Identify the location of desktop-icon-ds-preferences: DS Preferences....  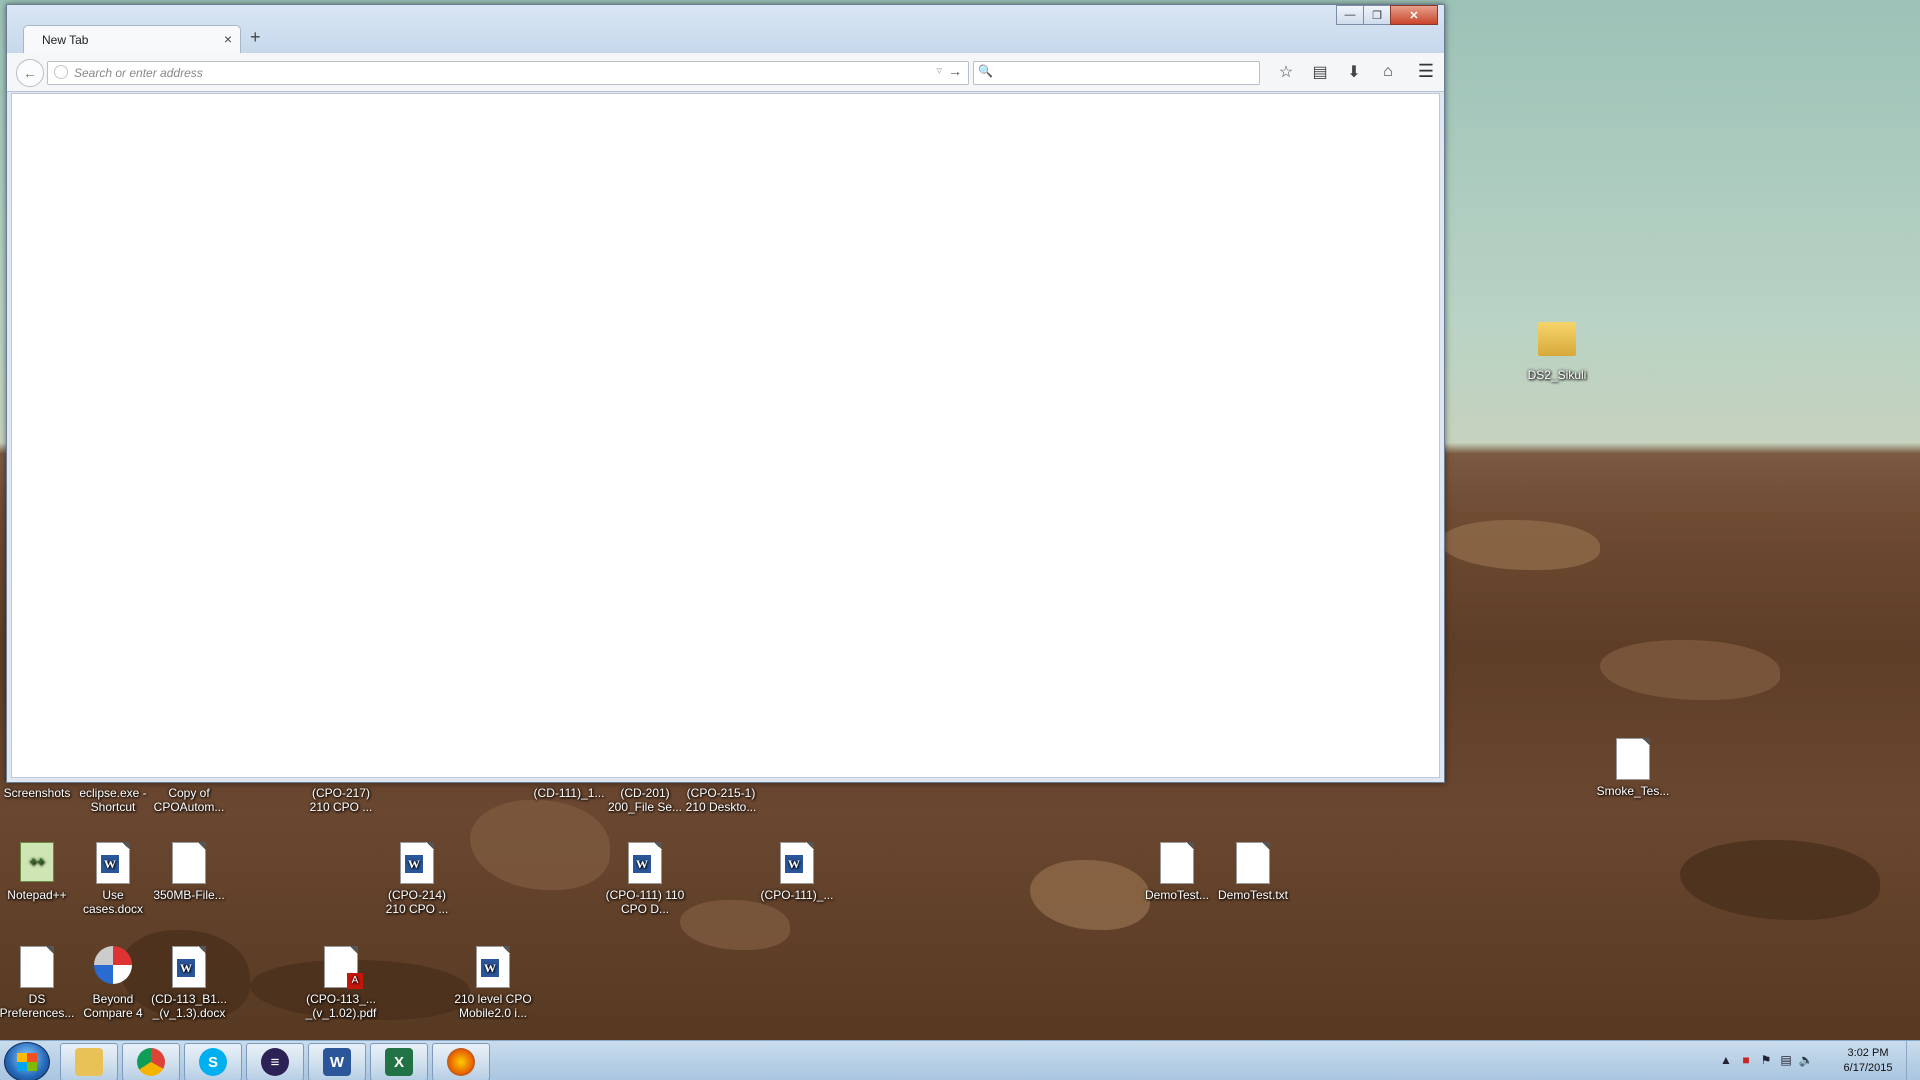
(38, 983).